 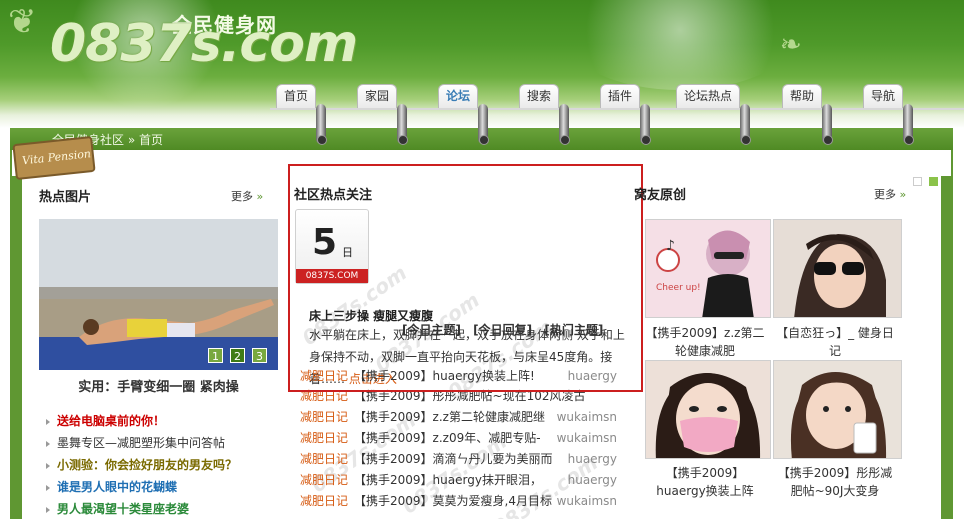 I want to click on friend-caption-1: 【携手2009】z.z第二轮健康减肥, so click(x=705, y=342).